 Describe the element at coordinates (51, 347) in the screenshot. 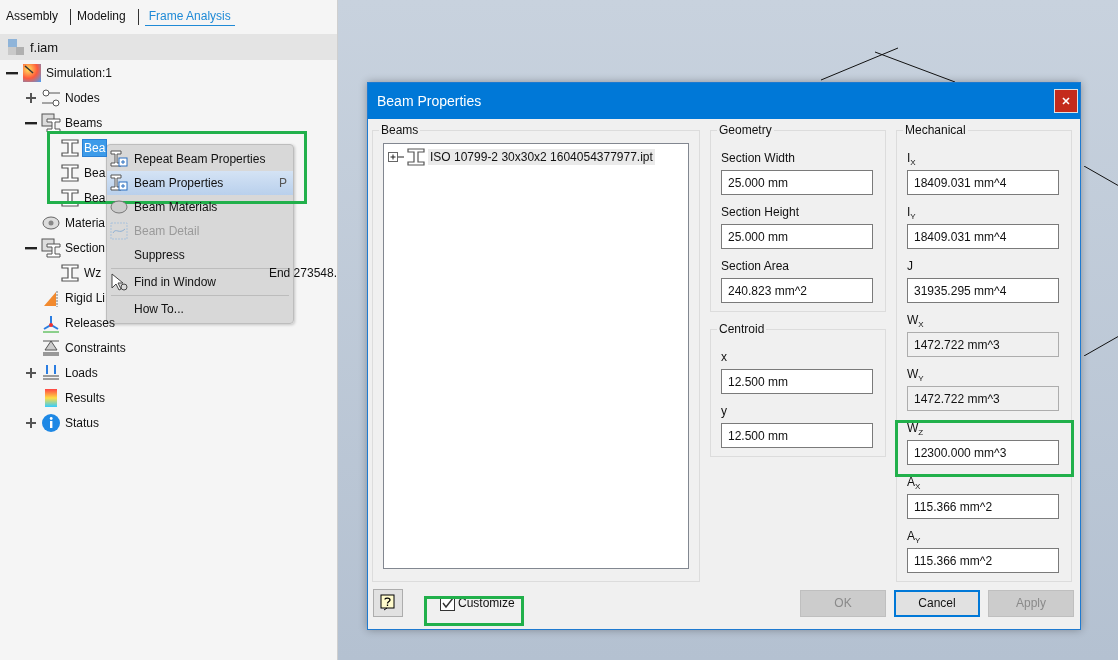

I see `constraints-icon` at that location.